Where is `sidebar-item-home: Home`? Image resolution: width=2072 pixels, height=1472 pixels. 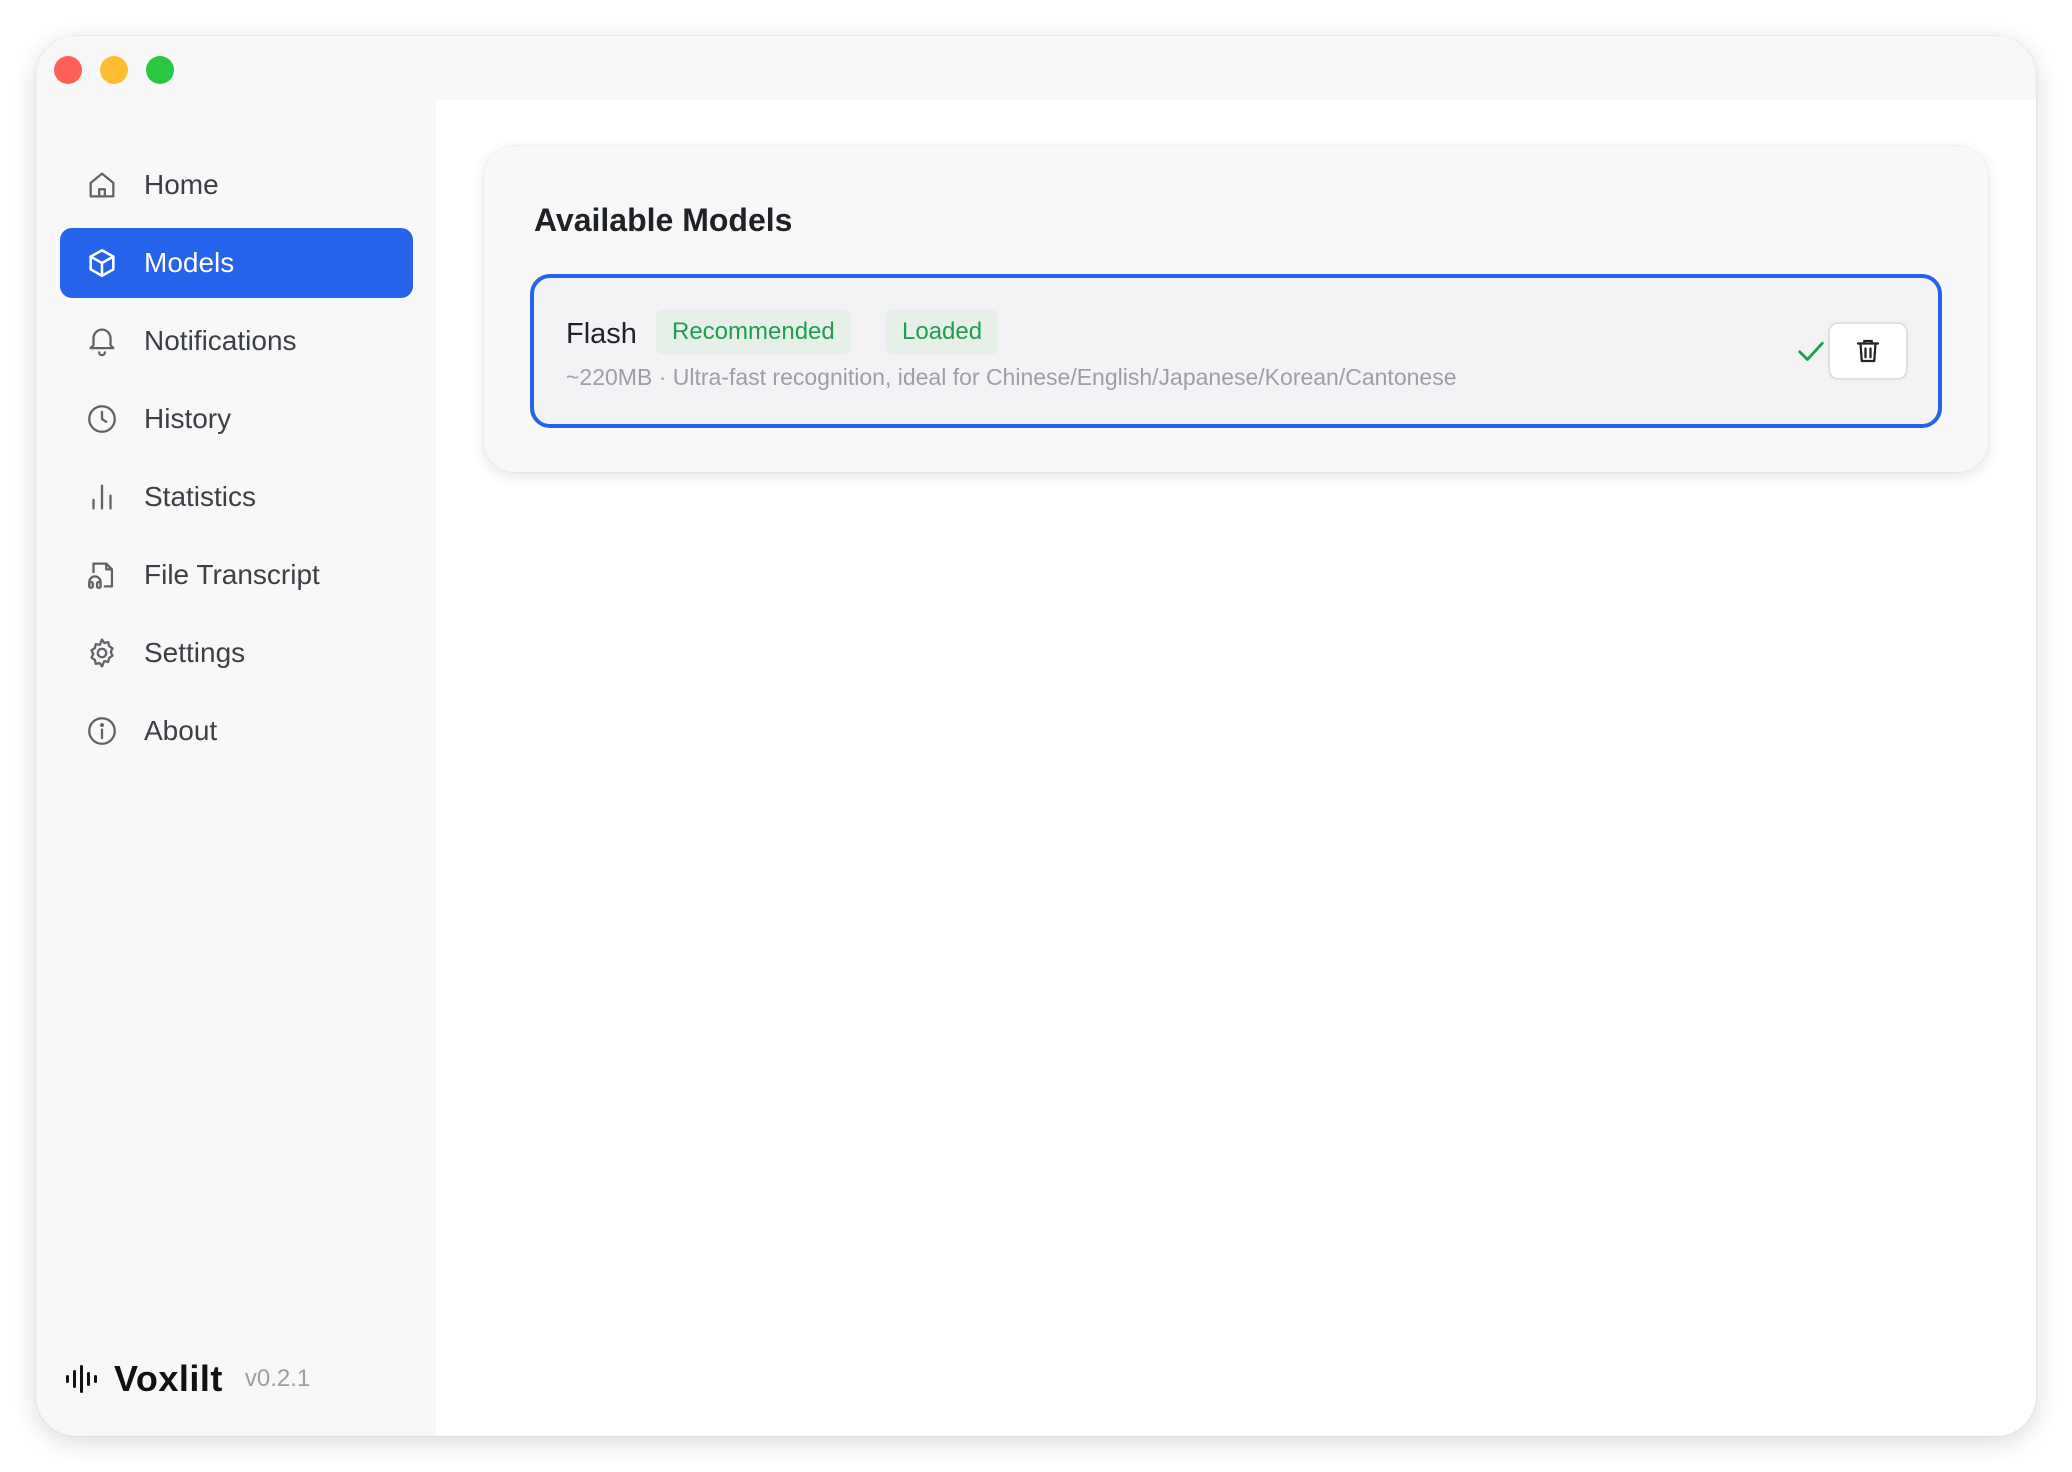 sidebar-item-home: Home is located at coordinates (236, 185).